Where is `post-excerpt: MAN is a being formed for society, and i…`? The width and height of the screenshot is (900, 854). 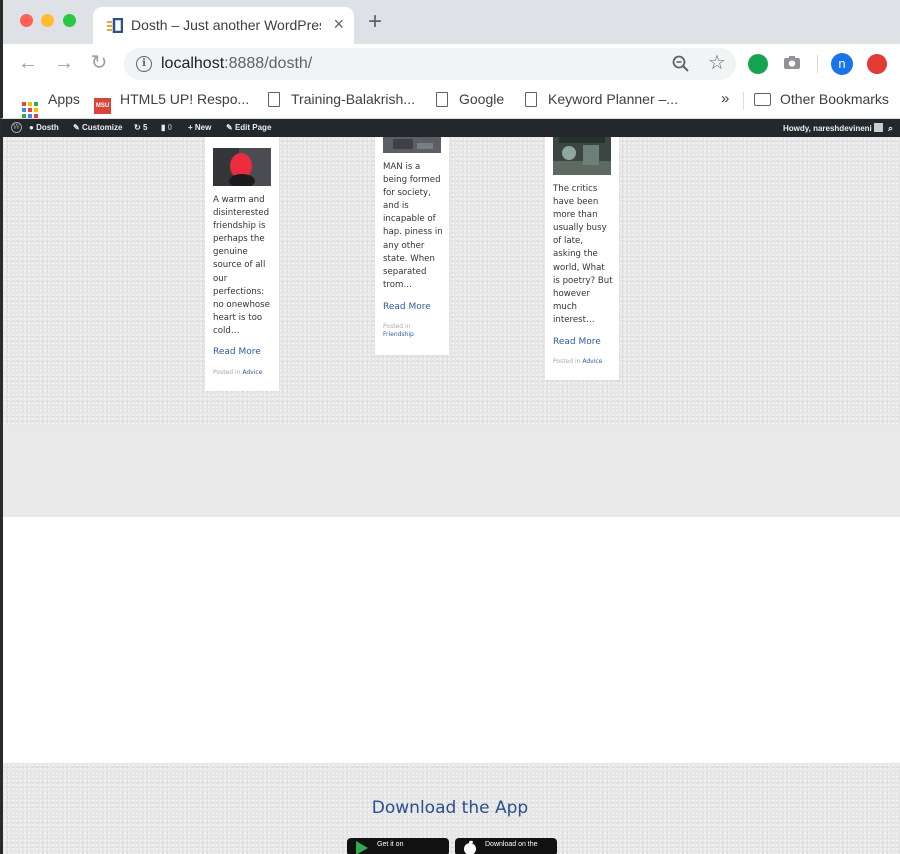
post-excerpt: MAN is a being formed for society, and i… is located at coordinates (413, 226).